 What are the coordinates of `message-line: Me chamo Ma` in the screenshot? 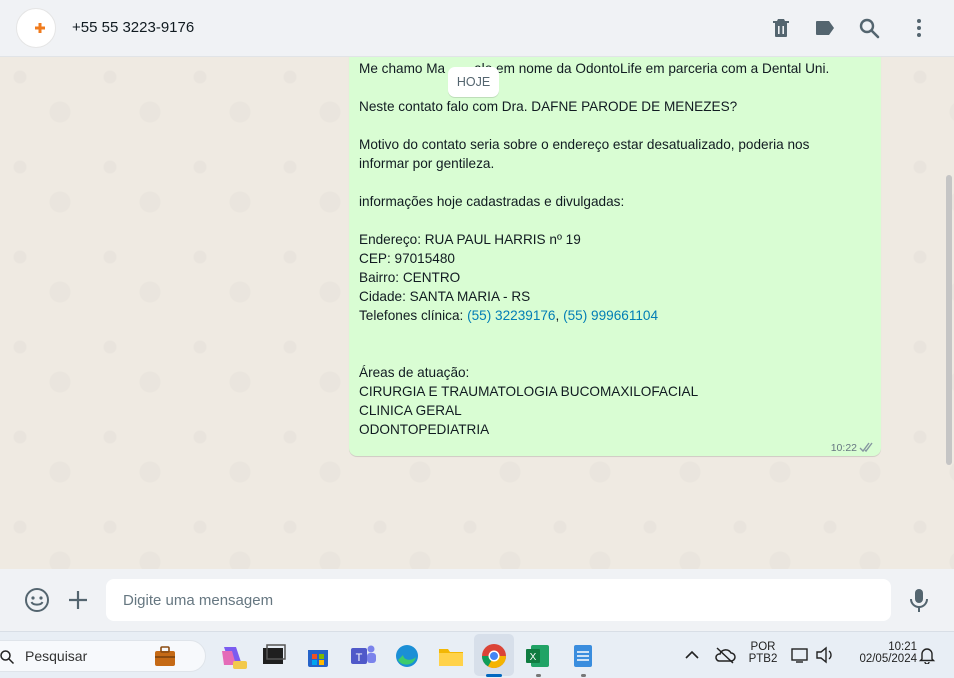 It's located at (402, 68).